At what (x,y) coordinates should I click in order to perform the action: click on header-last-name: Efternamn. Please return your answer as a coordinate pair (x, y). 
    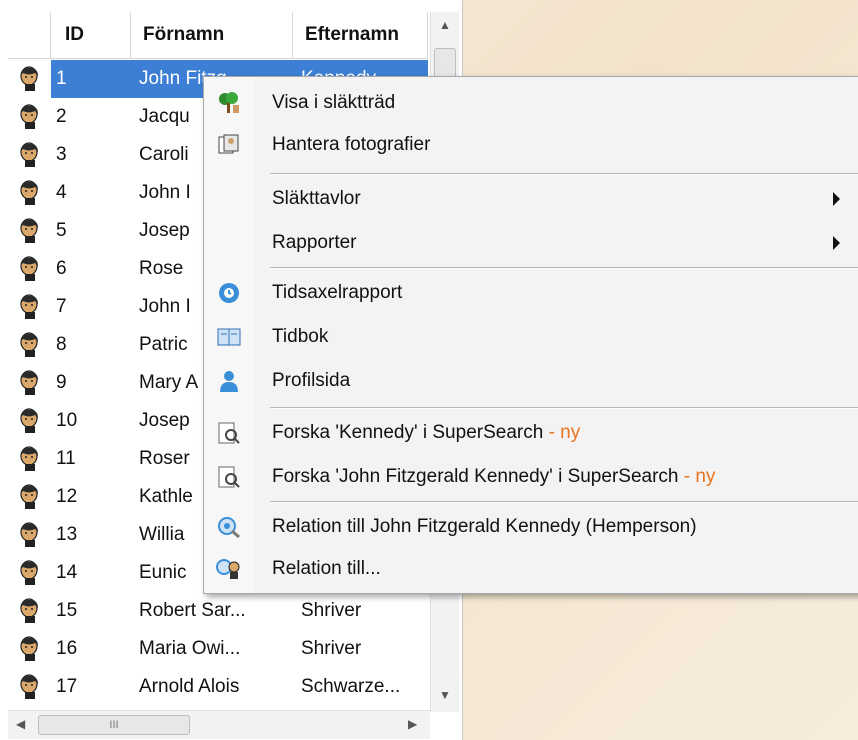
    Looking at the image, I should click on (360, 35).